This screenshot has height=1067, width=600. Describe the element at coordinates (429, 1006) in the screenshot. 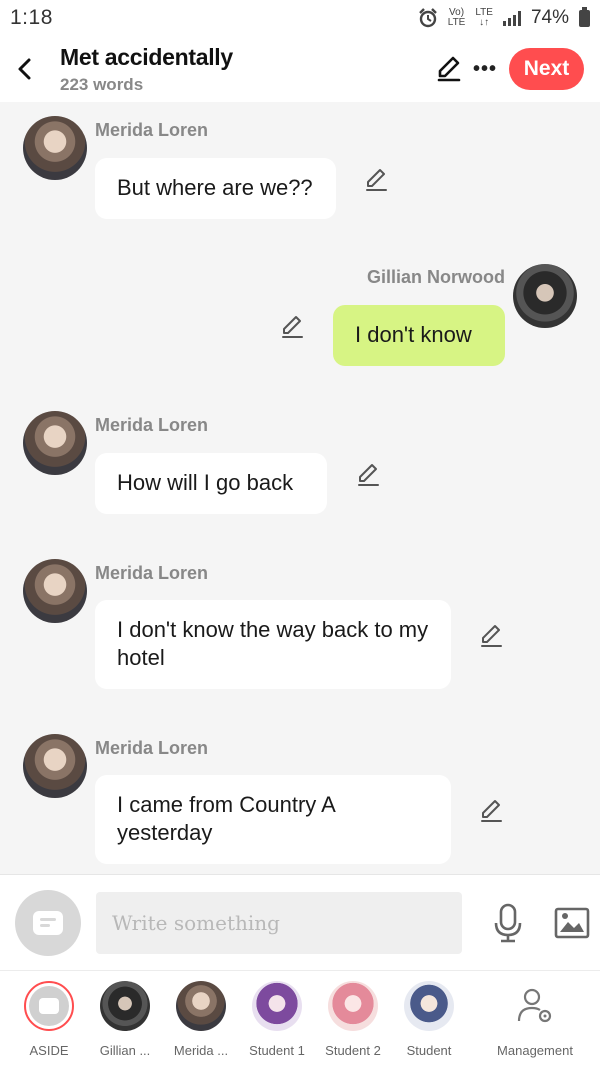

I see `avatar-student` at that location.